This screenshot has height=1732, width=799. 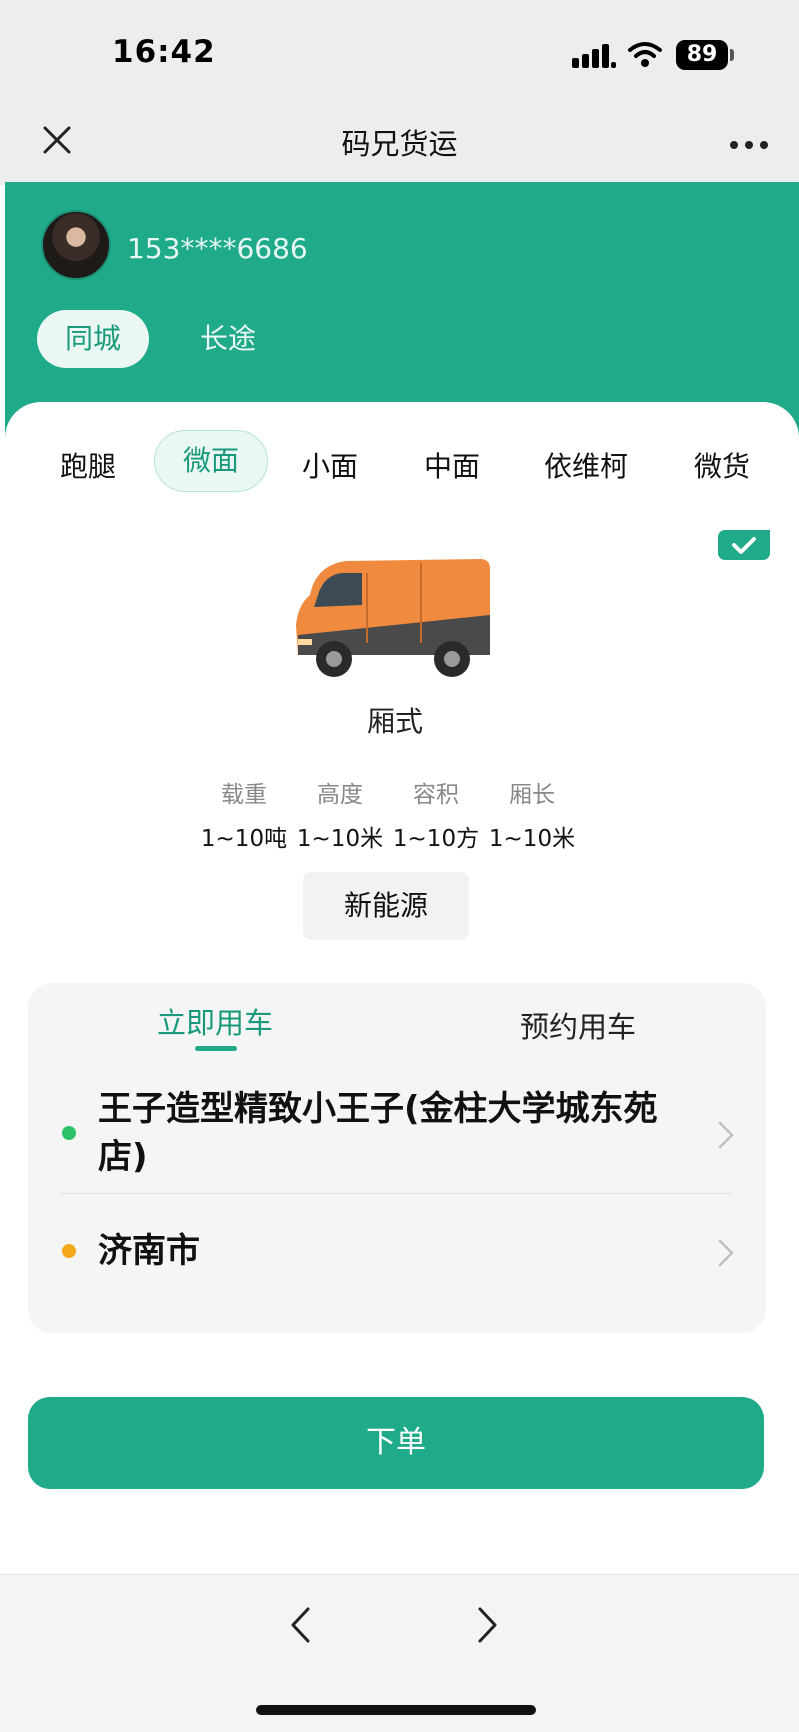 I want to click on divider, so click(x=396, y=1193).